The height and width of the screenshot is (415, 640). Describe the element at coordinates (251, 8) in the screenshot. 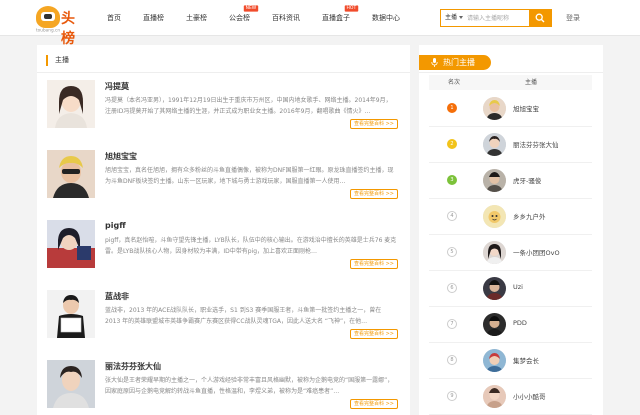

I see `new-badge: NEW` at that location.